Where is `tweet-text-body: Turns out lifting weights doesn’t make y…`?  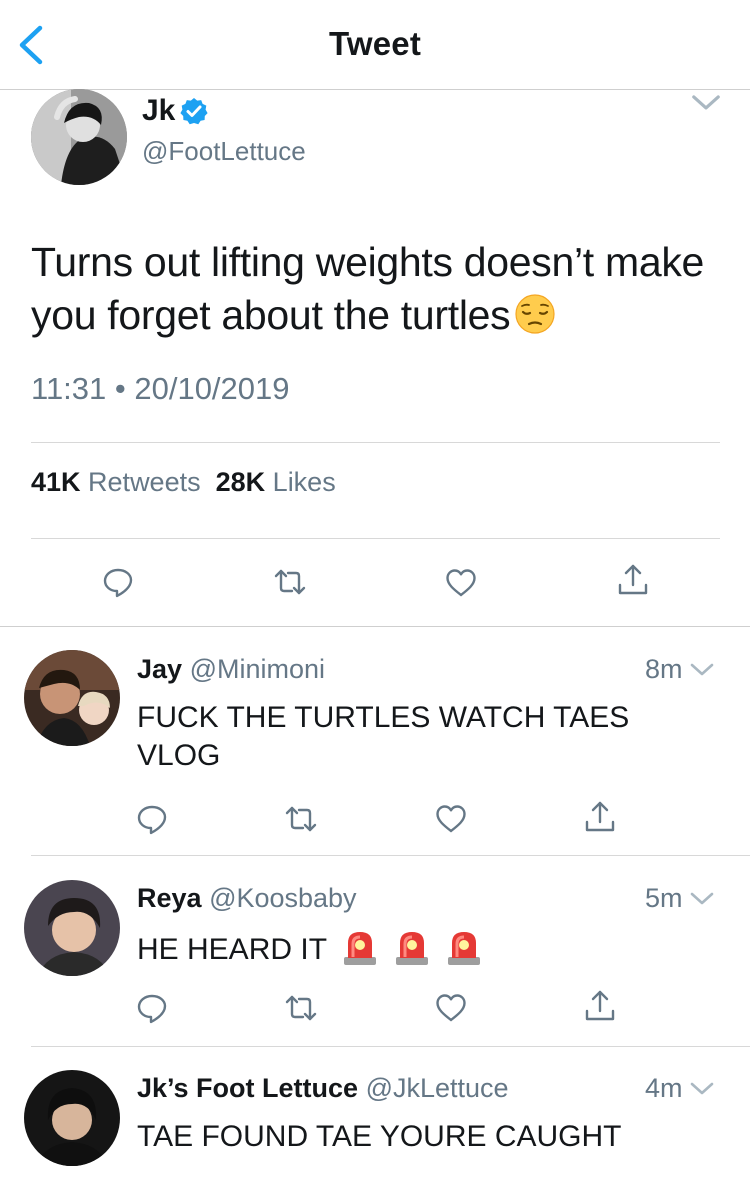 tweet-text-body: Turns out lifting weights doesn’t make y… is located at coordinates (368, 288).